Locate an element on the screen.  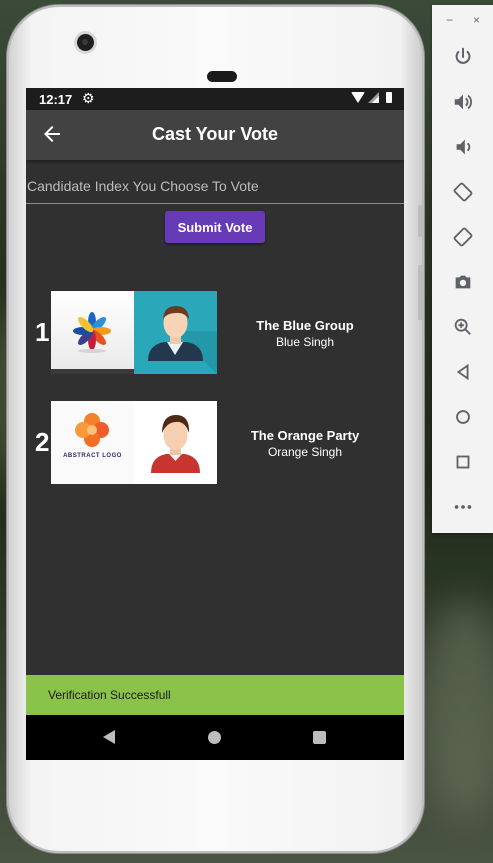
candidate-index: 1 is located at coordinates (42, 332).